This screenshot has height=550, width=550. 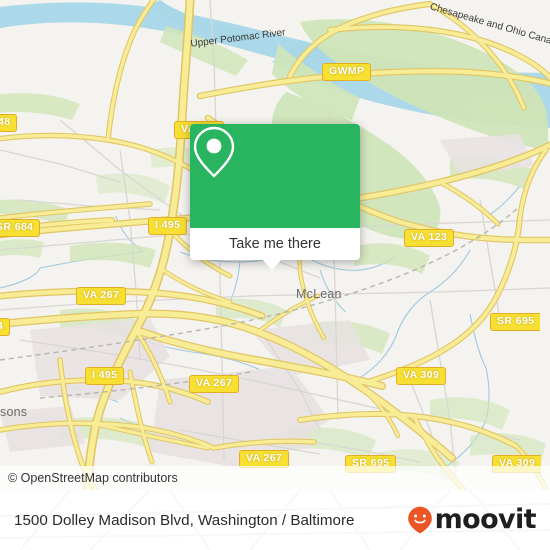 What do you see at coordinates (20, 228) in the screenshot?
I see `road-shield-sr684: SR 684` at bounding box center [20, 228].